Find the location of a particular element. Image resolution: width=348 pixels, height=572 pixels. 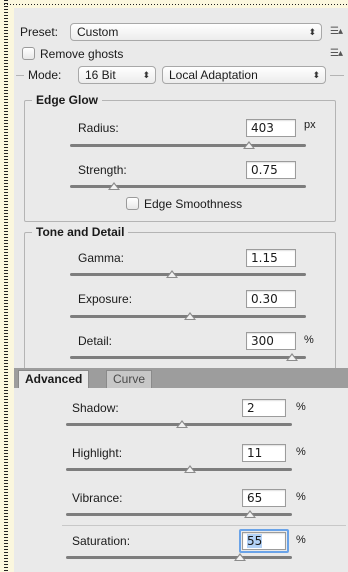

gamma-label: Gamma: is located at coordinates (101, 258).